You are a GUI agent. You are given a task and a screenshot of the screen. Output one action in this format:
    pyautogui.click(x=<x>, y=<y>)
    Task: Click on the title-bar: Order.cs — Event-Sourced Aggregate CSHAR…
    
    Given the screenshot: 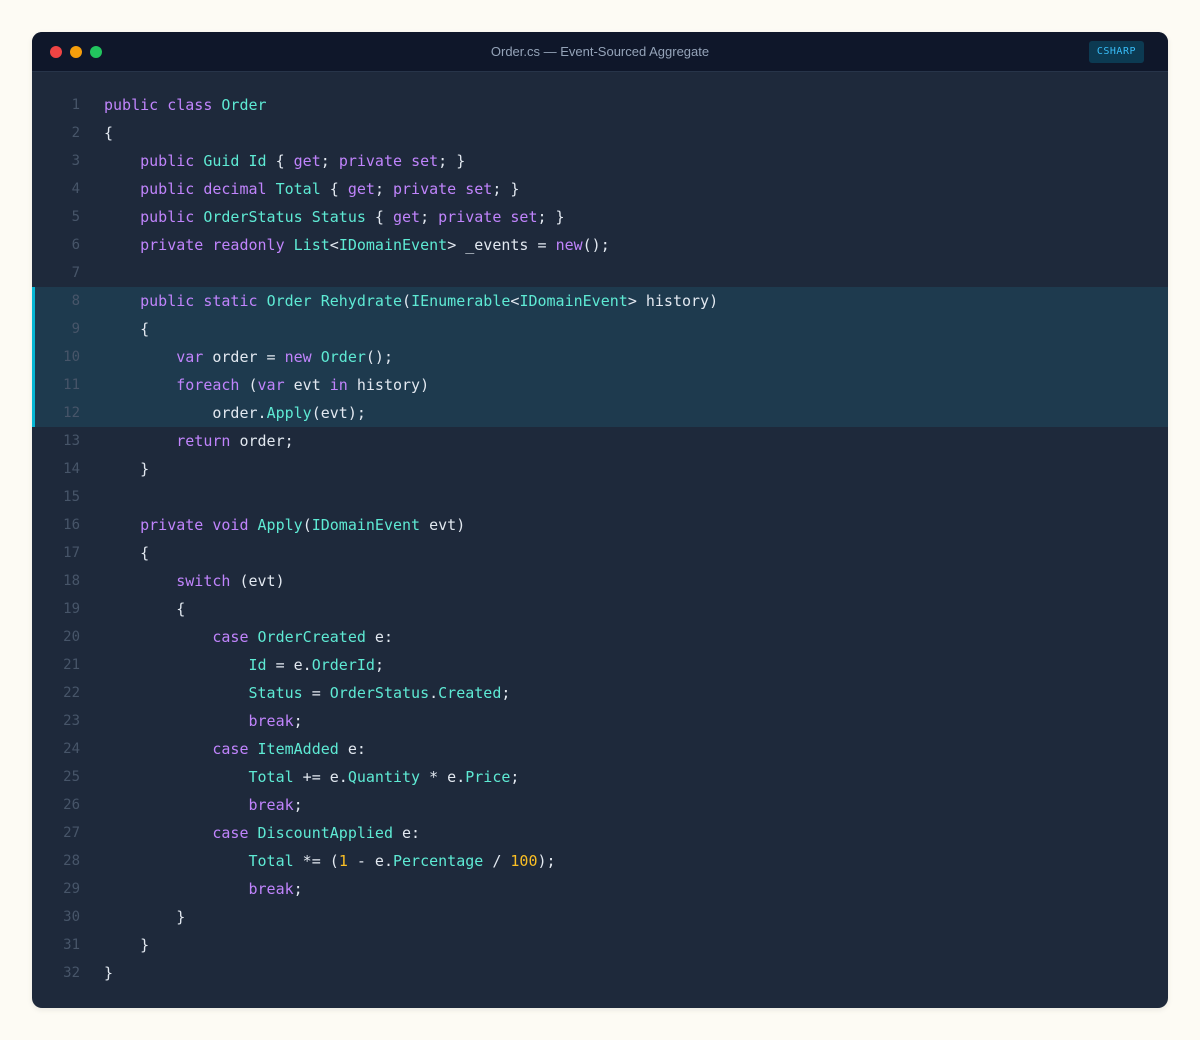 What is the action you would take?
    pyautogui.click(x=600, y=52)
    